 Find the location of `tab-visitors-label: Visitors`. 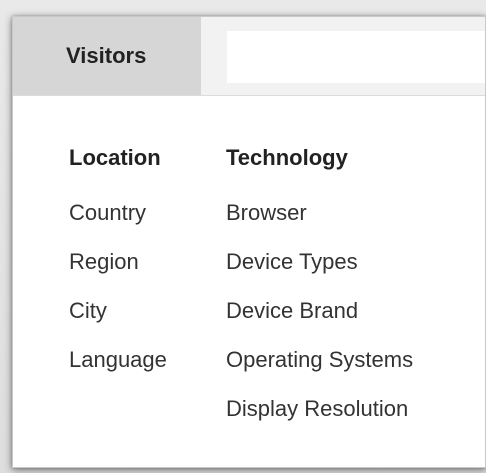

tab-visitors-label: Visitors is located at coordinates (106, 55).